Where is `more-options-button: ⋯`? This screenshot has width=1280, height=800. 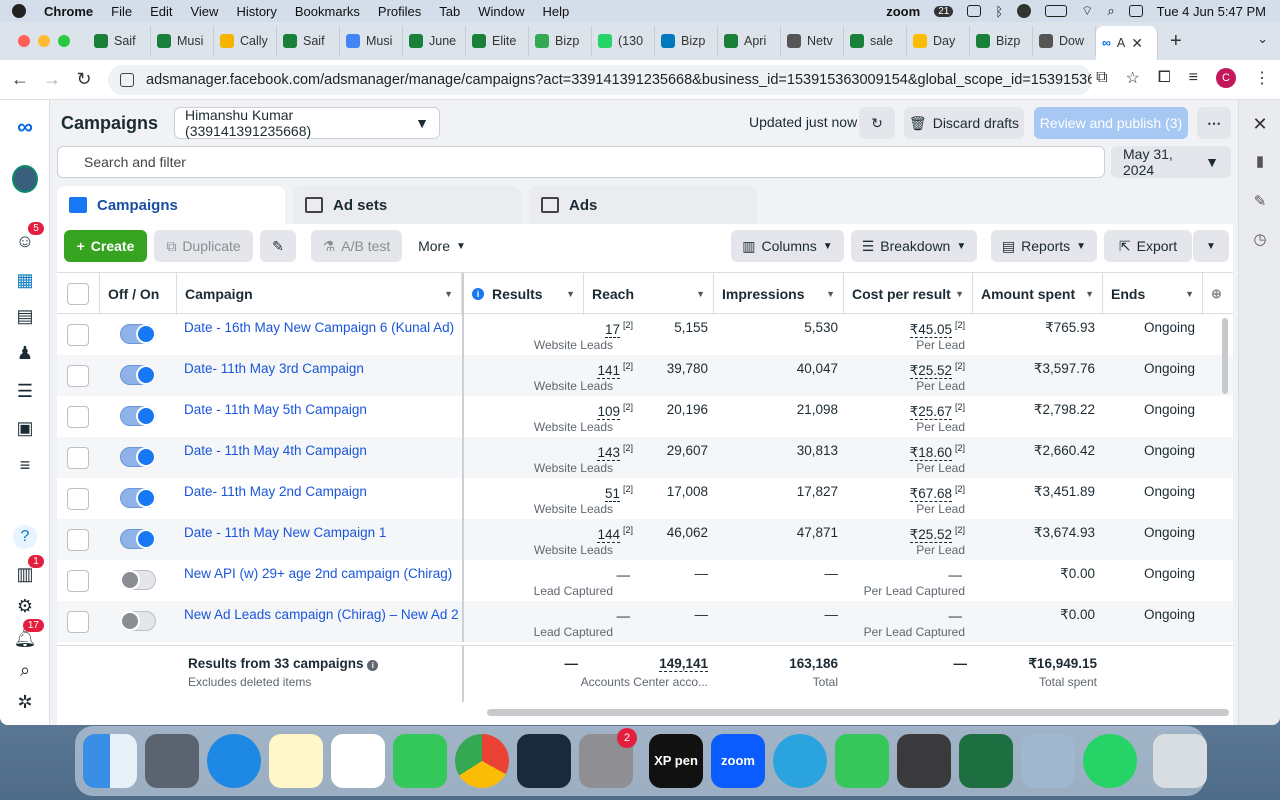
more-options-button: ⋯ is located at coordinates (1214, 123).